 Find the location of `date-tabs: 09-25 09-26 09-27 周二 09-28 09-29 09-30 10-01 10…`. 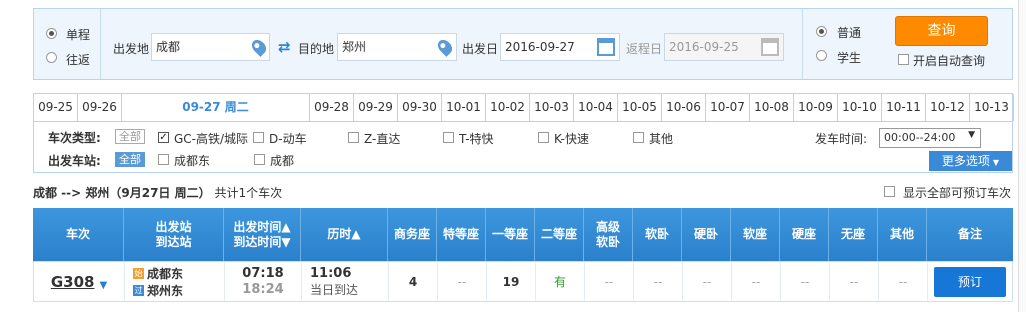

date-tabs: 09-25 09-26 09-27 周二 09-28 09-29 09-30 10-01 10… is located at coordinates (529, 108).